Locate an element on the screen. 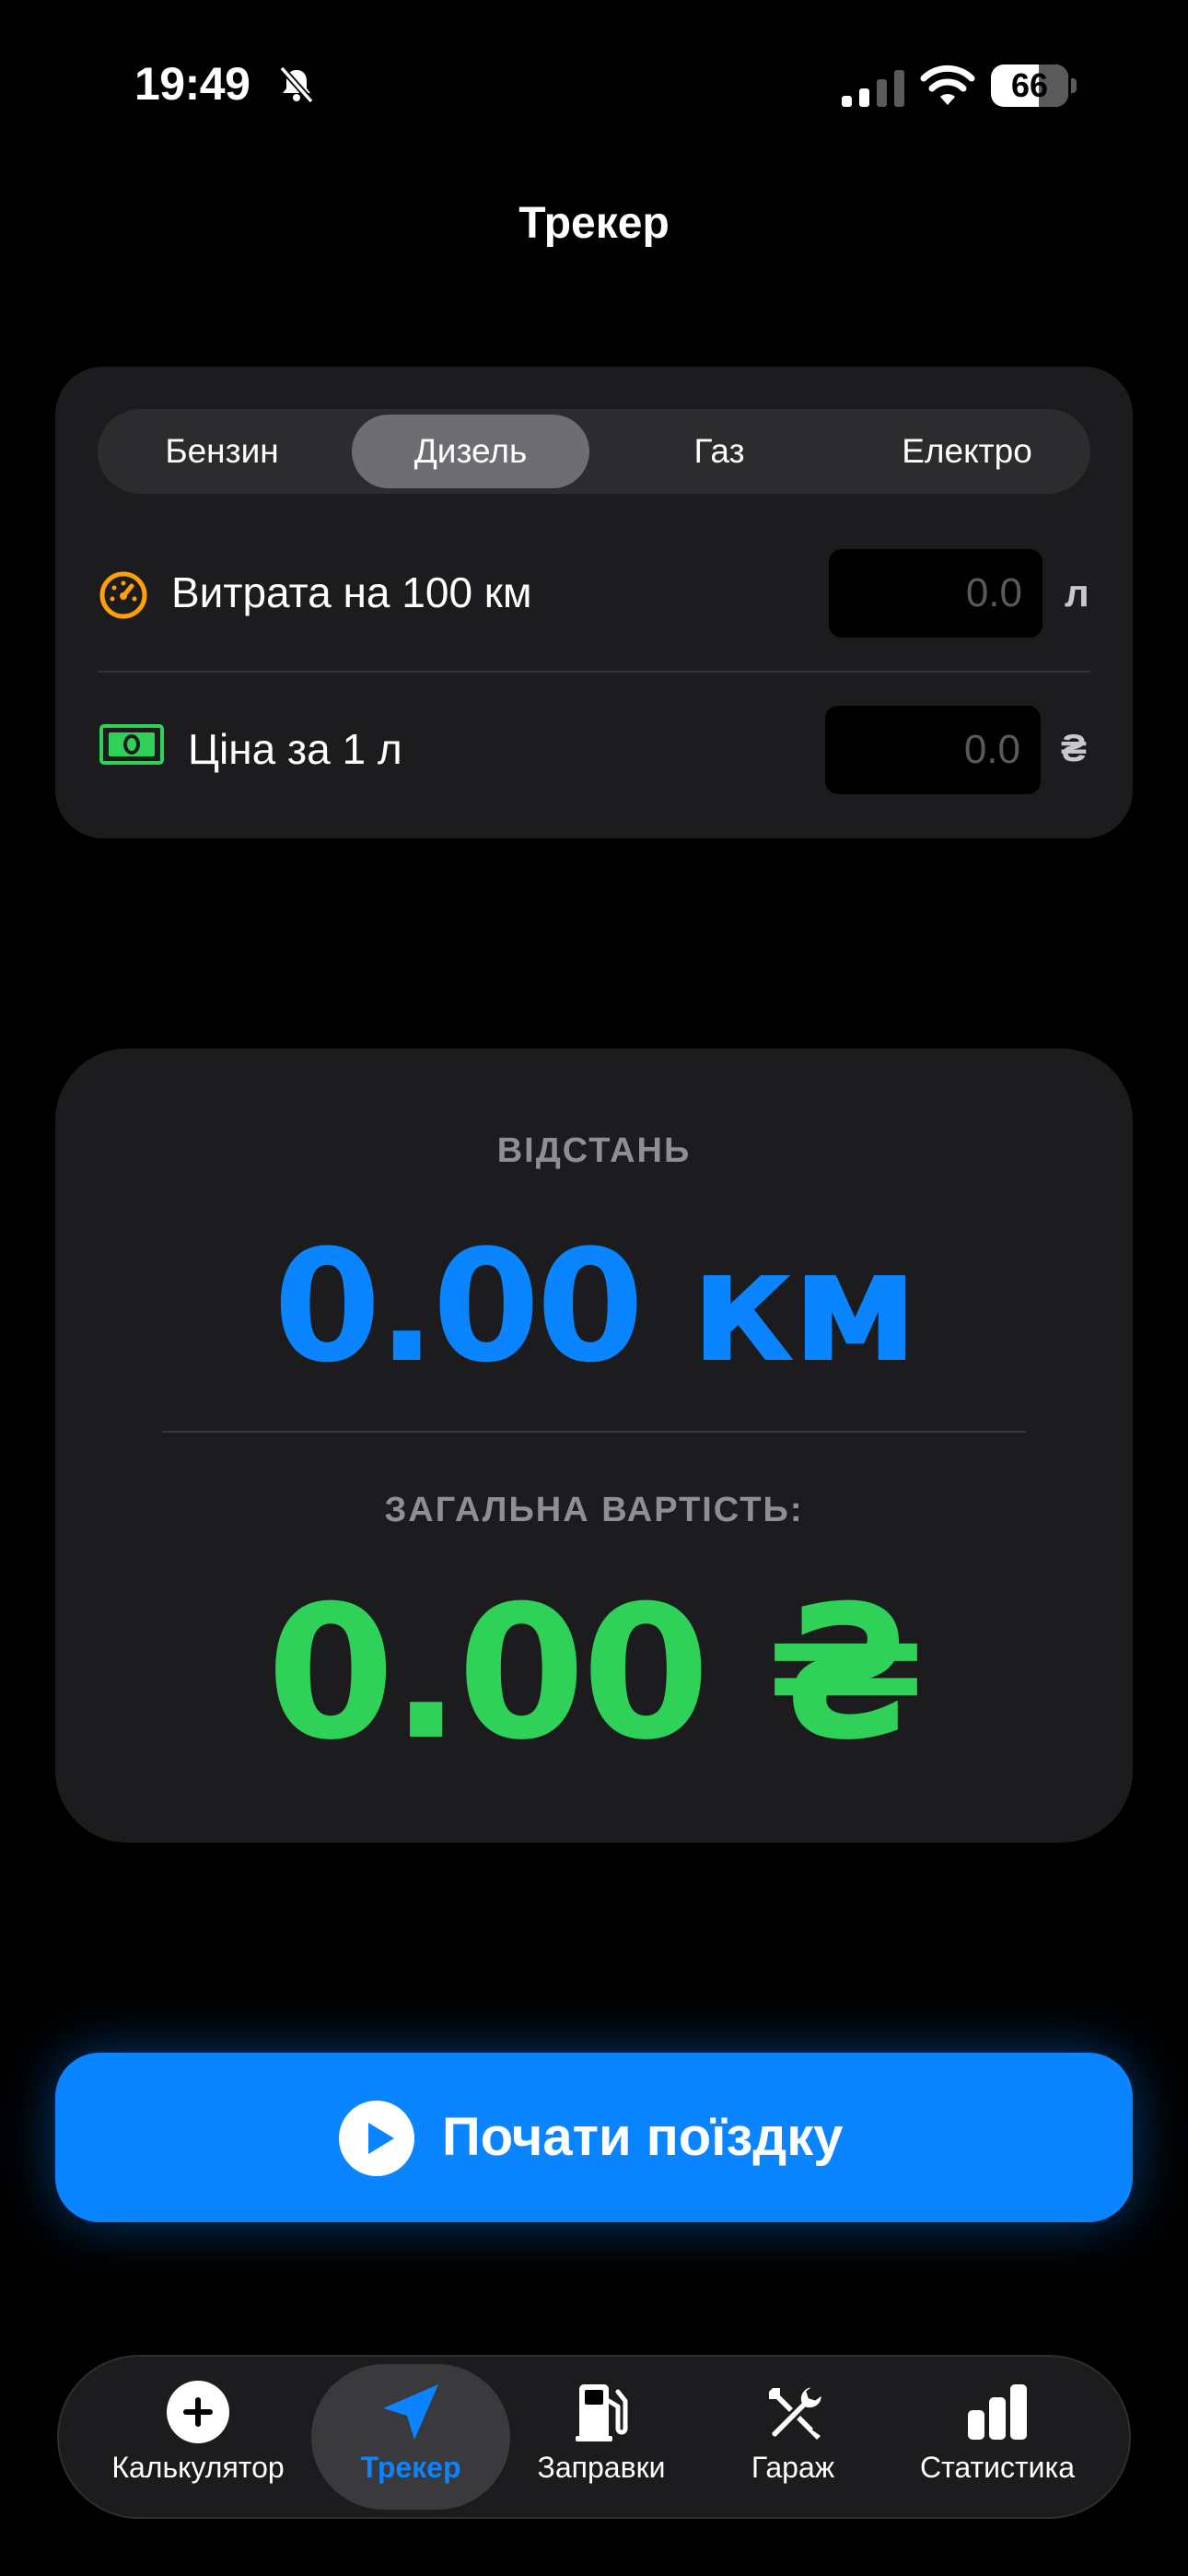 This screenshot has height=2576, width=1188. tab-fuel-stations: Заправки is located at coordinates (601, 2432).